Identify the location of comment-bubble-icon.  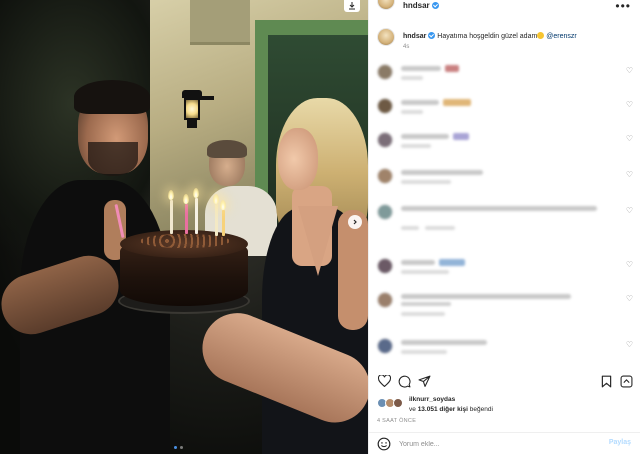
(404, 381).